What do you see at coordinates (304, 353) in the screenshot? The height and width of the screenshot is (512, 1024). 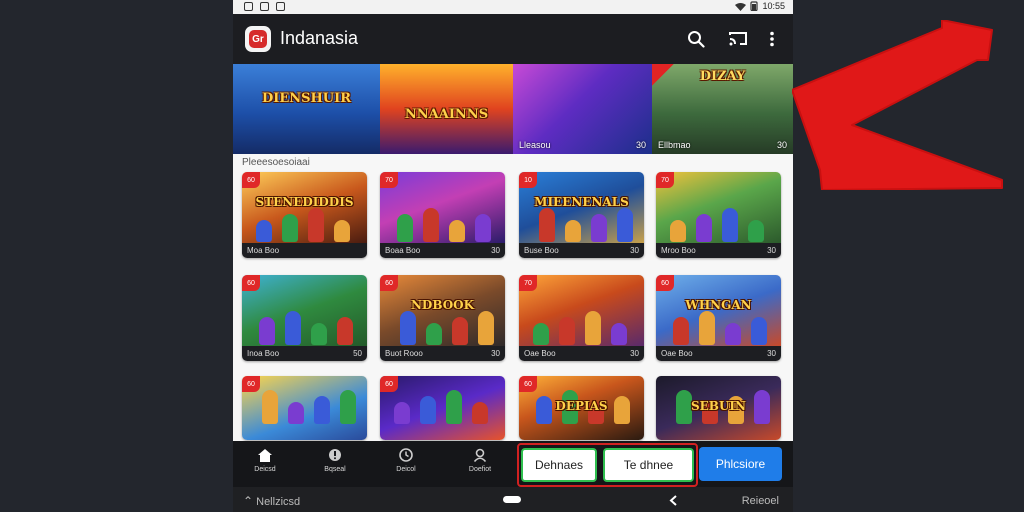 I see `game-card-footer: Inoa Boo 50` at bounding box center [304, 353].